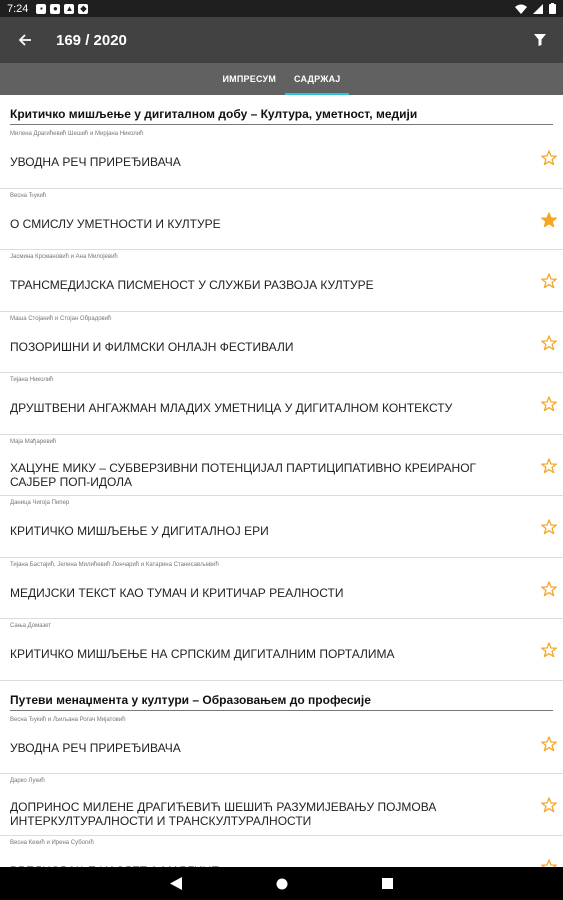 This screenshot has height=900, width=563. I want to click on back-button, so click(25, 40).